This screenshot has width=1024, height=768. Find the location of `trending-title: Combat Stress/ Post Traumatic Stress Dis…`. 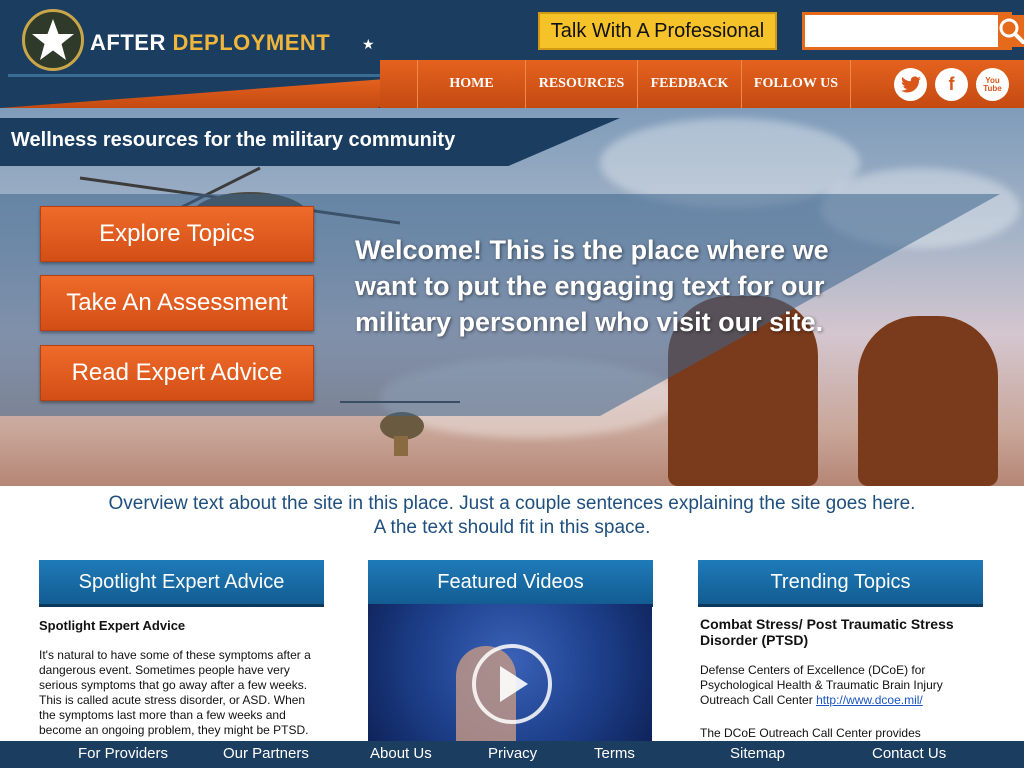

trending-title: Combat Stress/ Post Traumatic Stress Dis… is located at coordinates (842, 632).